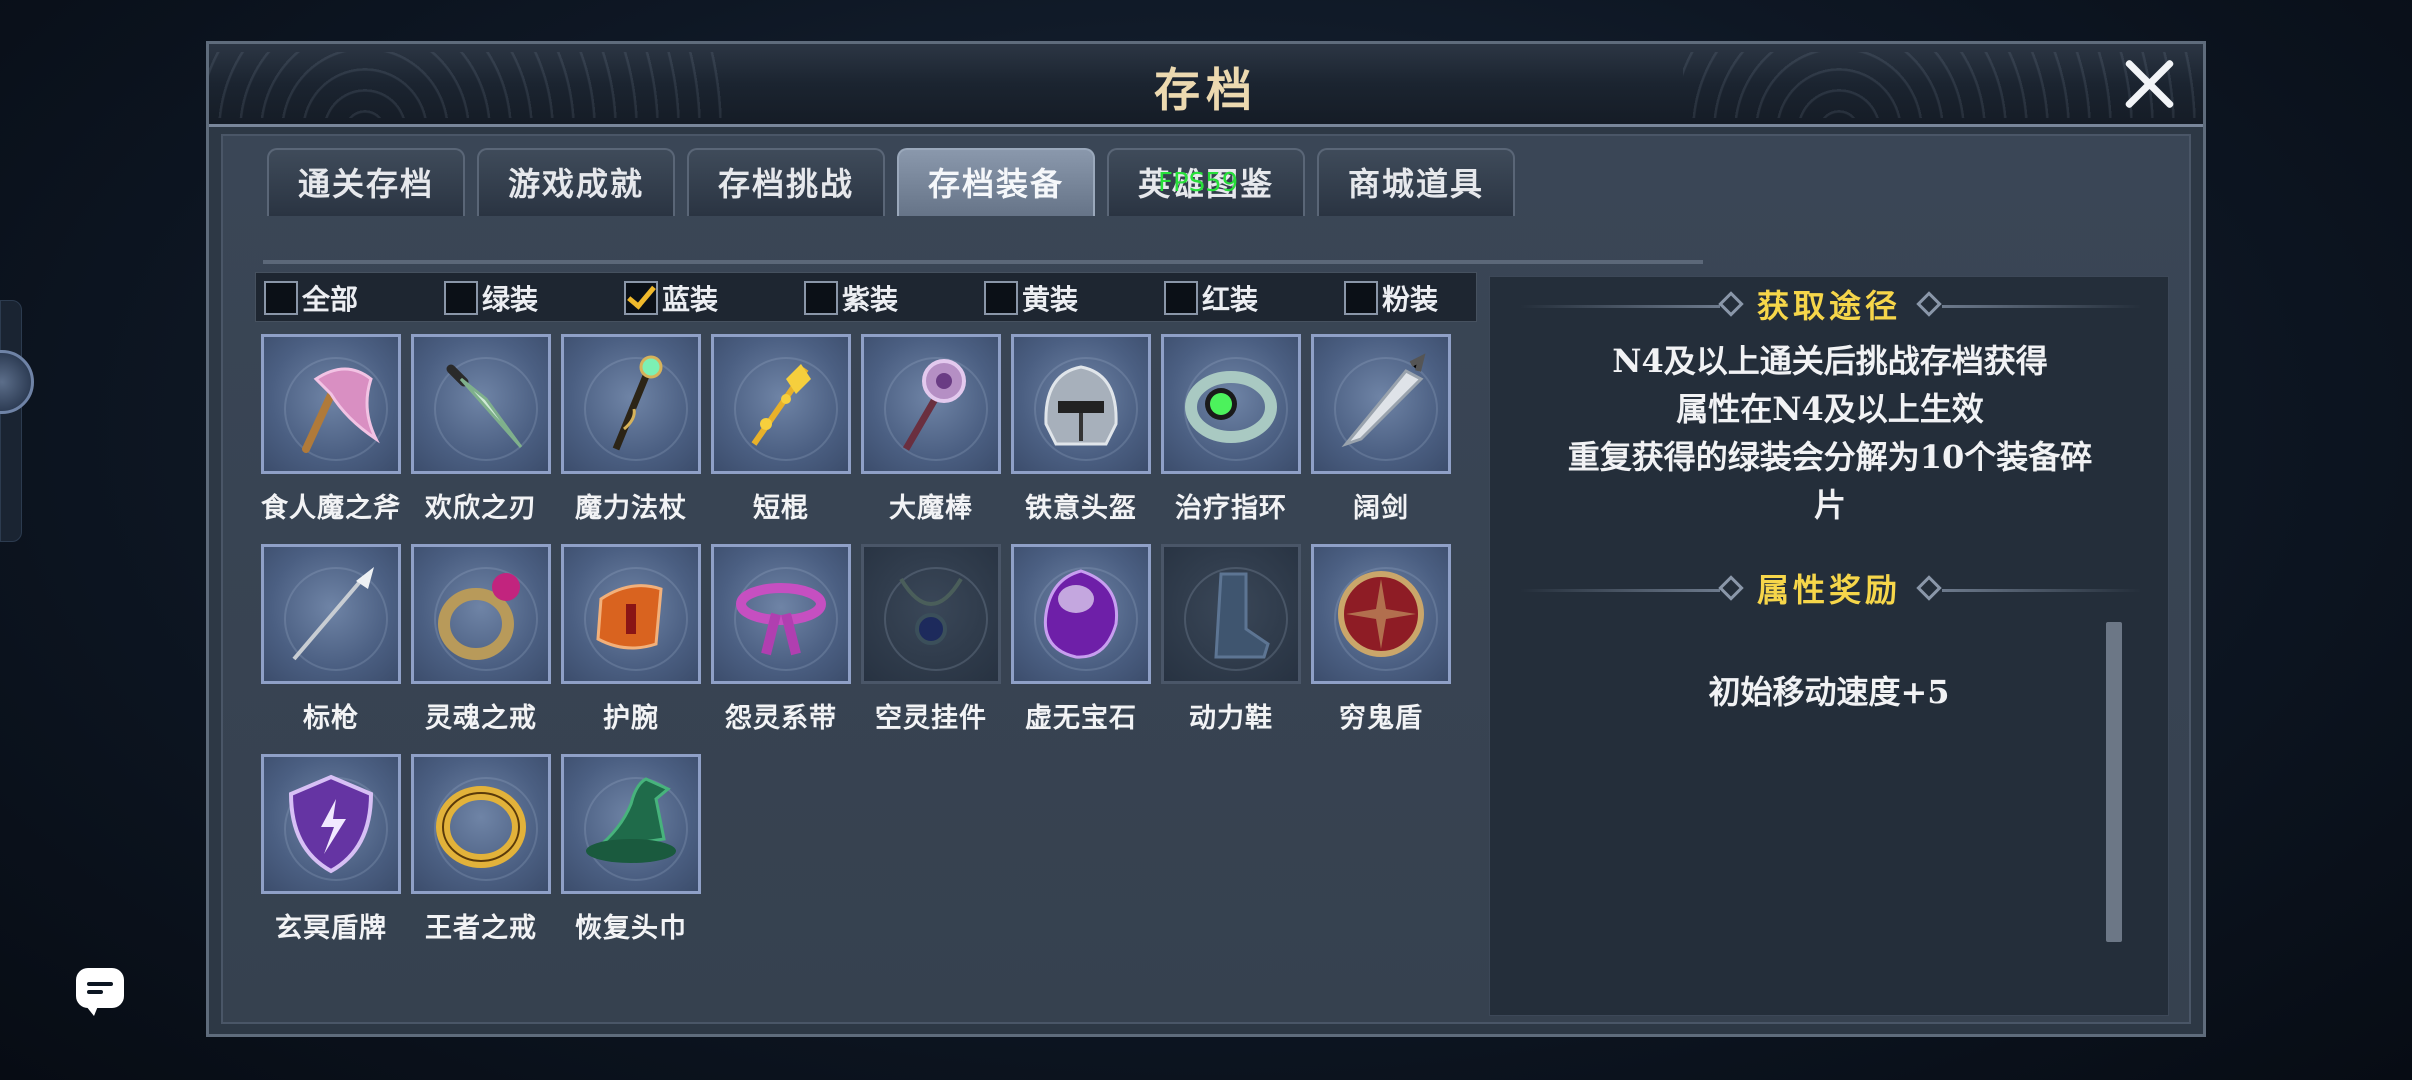  What do you see at coordinates (481, 404) in the screenshot?
I see `blade-icon` at bounding box center [481, 404].